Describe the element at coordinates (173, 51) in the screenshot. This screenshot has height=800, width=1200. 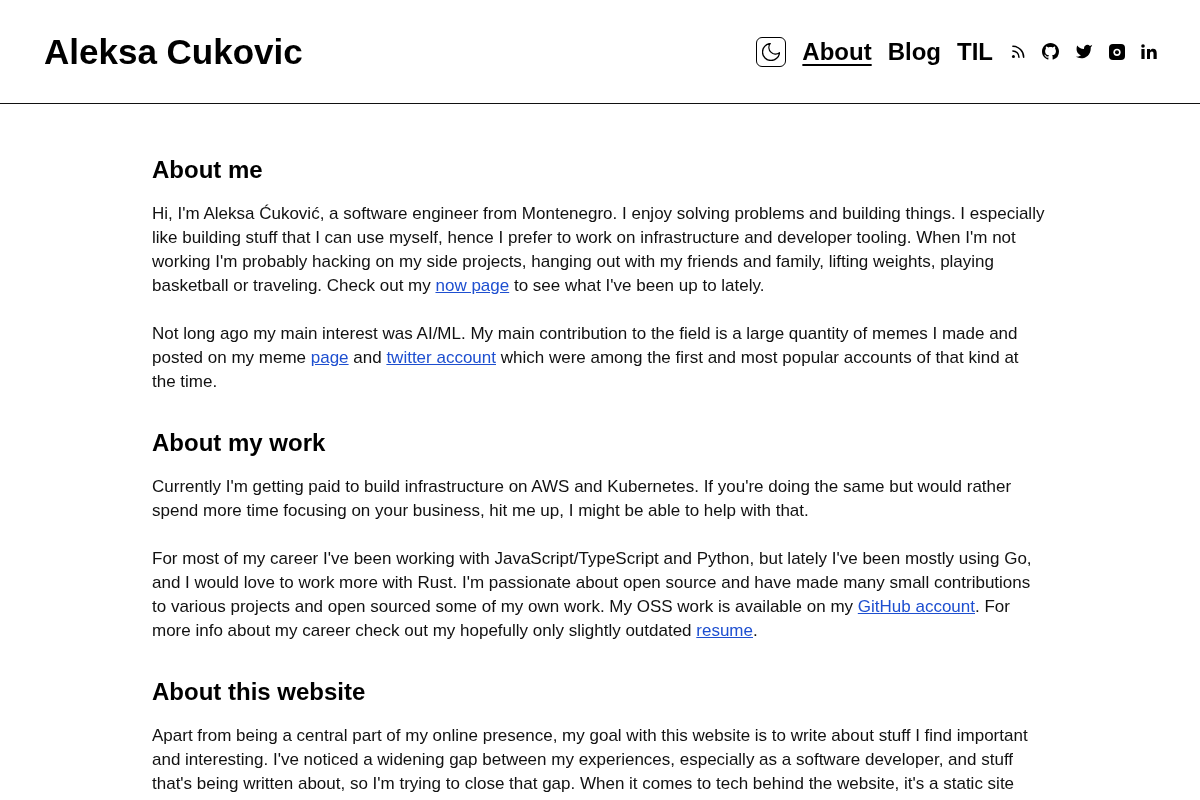
I see `site-title: Aleksa Cukovic` at that location.